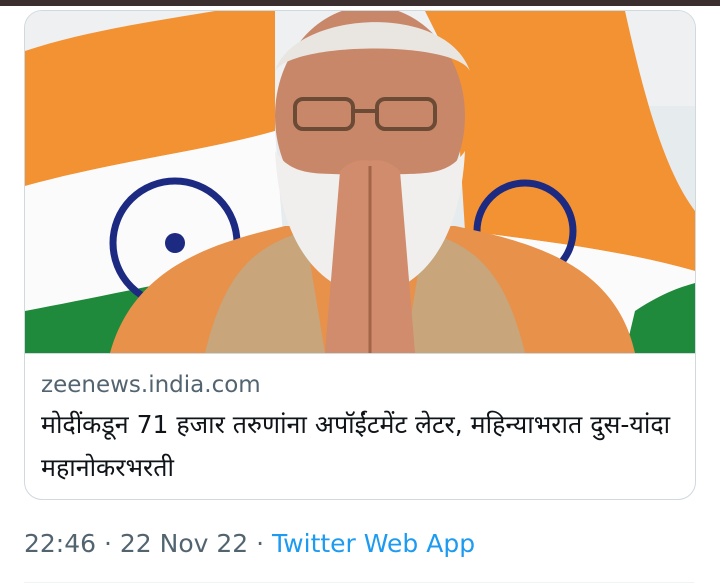 The image size is (720, 586). Describe the element at coordinates (373, 543) in the screenshot. I see `source-app-link: Twitter Web App` at that location.